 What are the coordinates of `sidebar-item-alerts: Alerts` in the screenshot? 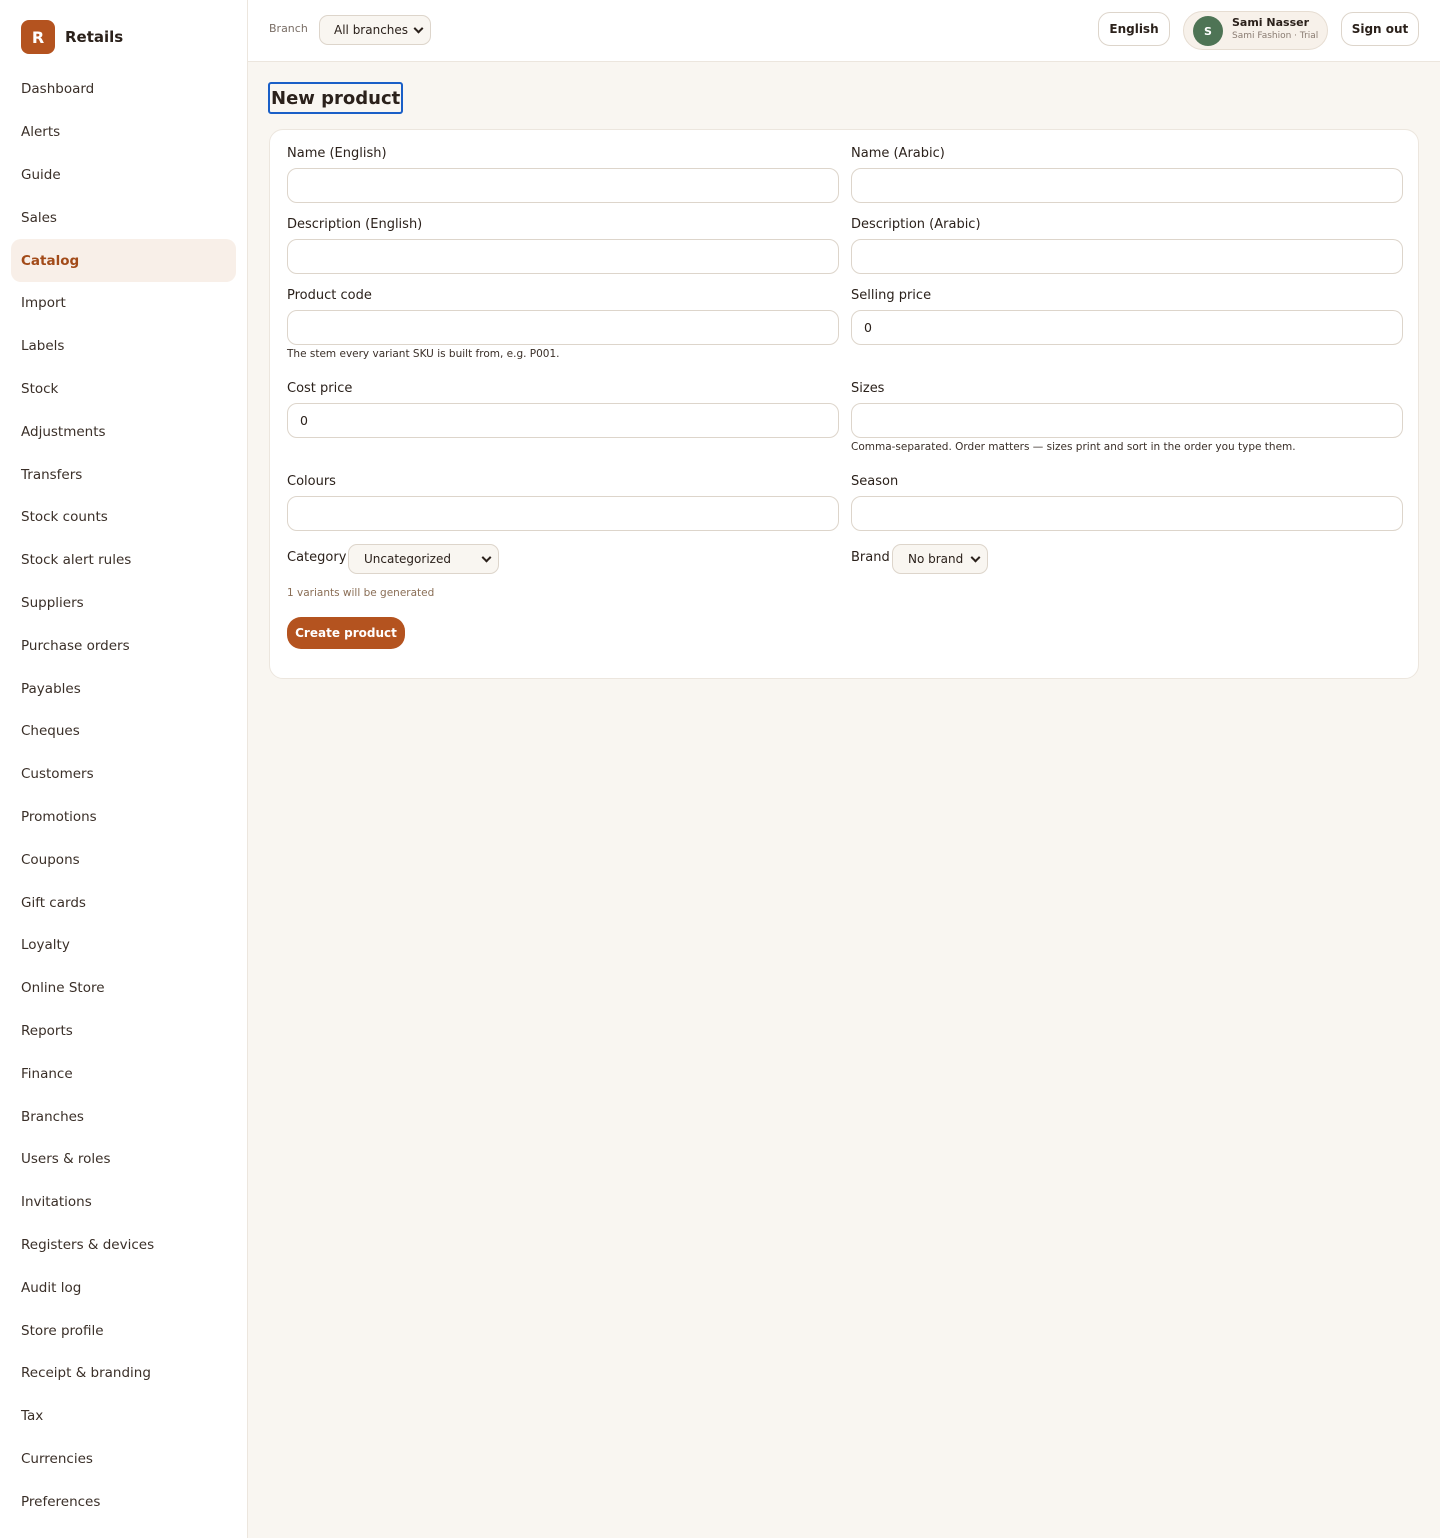 It's located at (123, 132).